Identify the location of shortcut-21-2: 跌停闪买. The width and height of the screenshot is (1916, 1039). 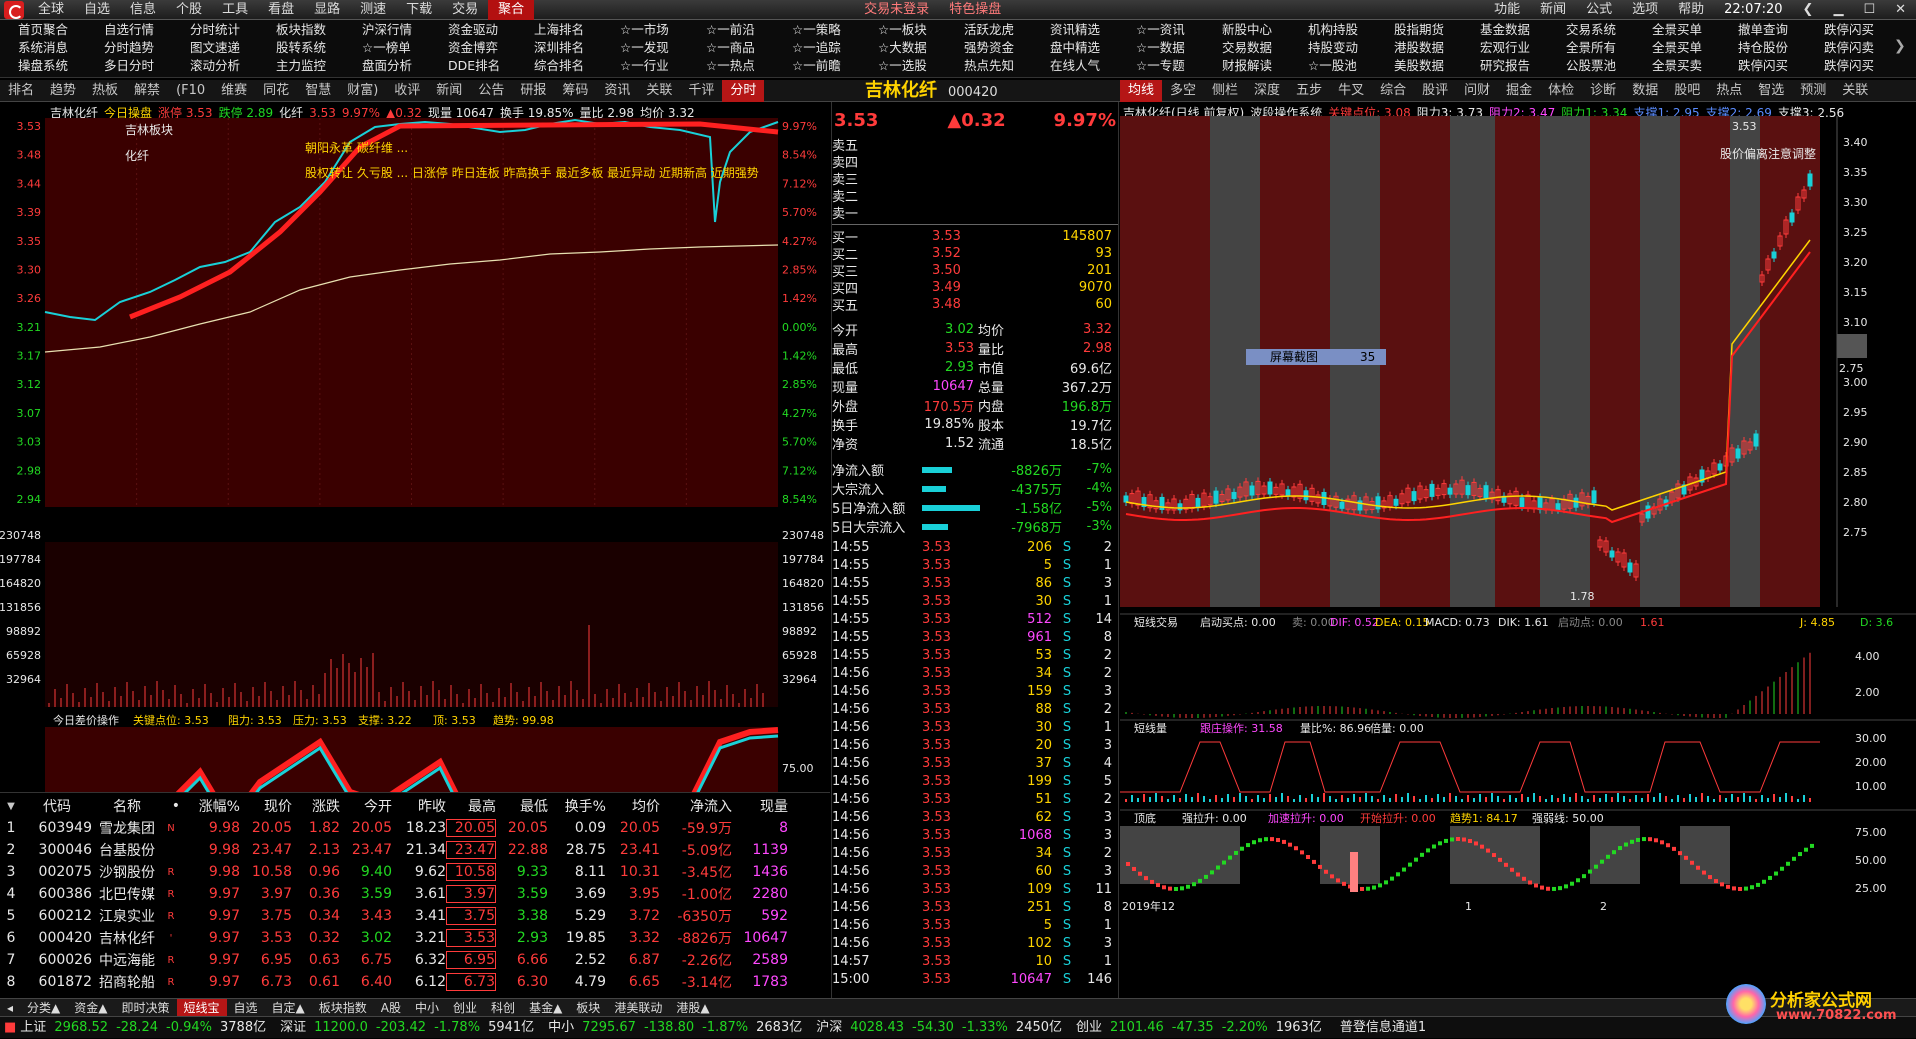
(1849, 66).